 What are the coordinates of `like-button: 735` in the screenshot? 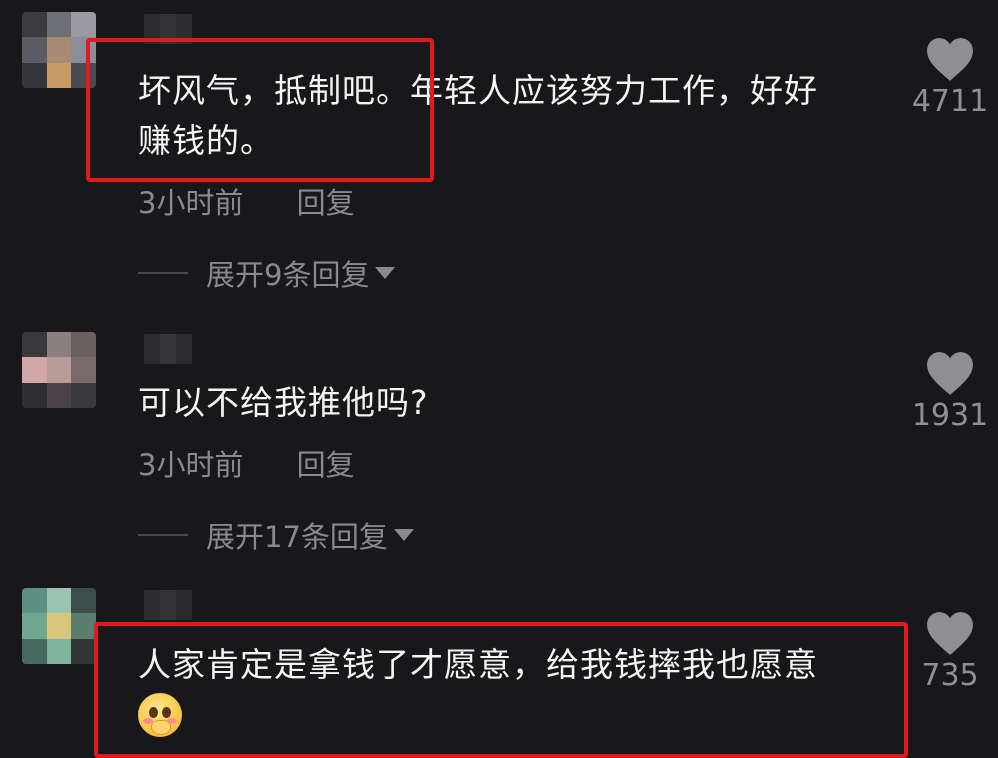 It's located at (950, 651).